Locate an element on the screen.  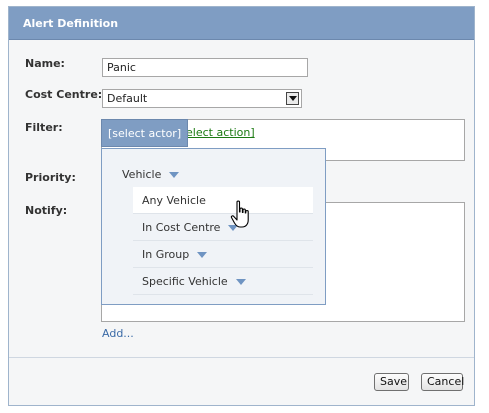
actor-menu-item-label: Any Vehicle is located at coordinates (174, 200).